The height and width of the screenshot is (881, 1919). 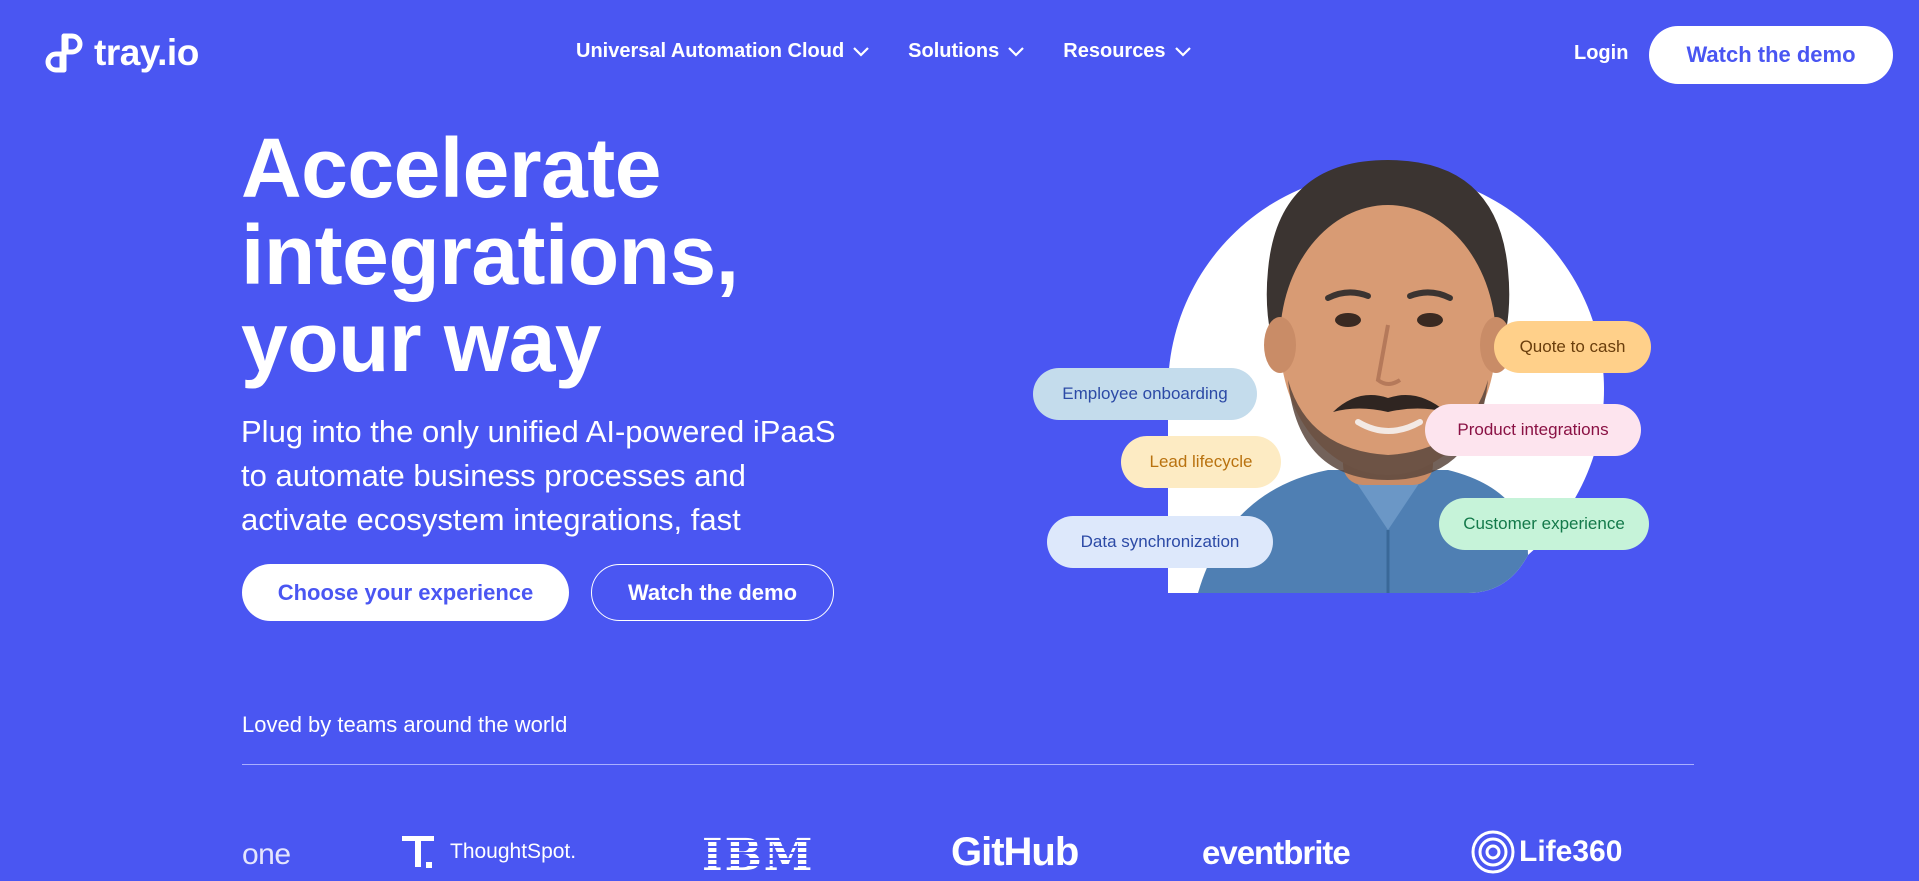 I want to click on nav-universal-automation-cloud: Universal Automation Cloud, so click(x=723, y=51).